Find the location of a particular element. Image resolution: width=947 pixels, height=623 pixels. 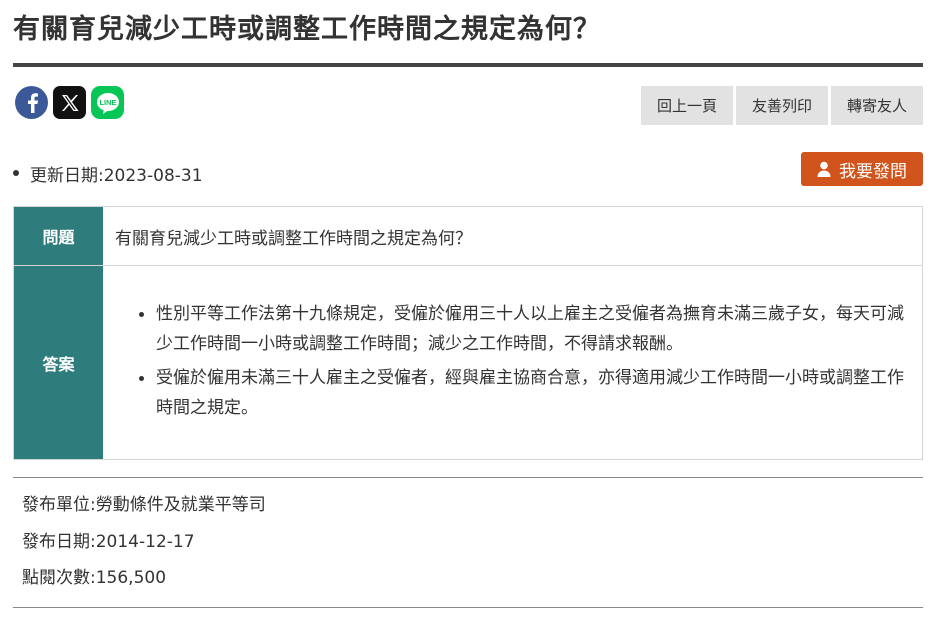

user-icon is located at coordinates (824, 169).